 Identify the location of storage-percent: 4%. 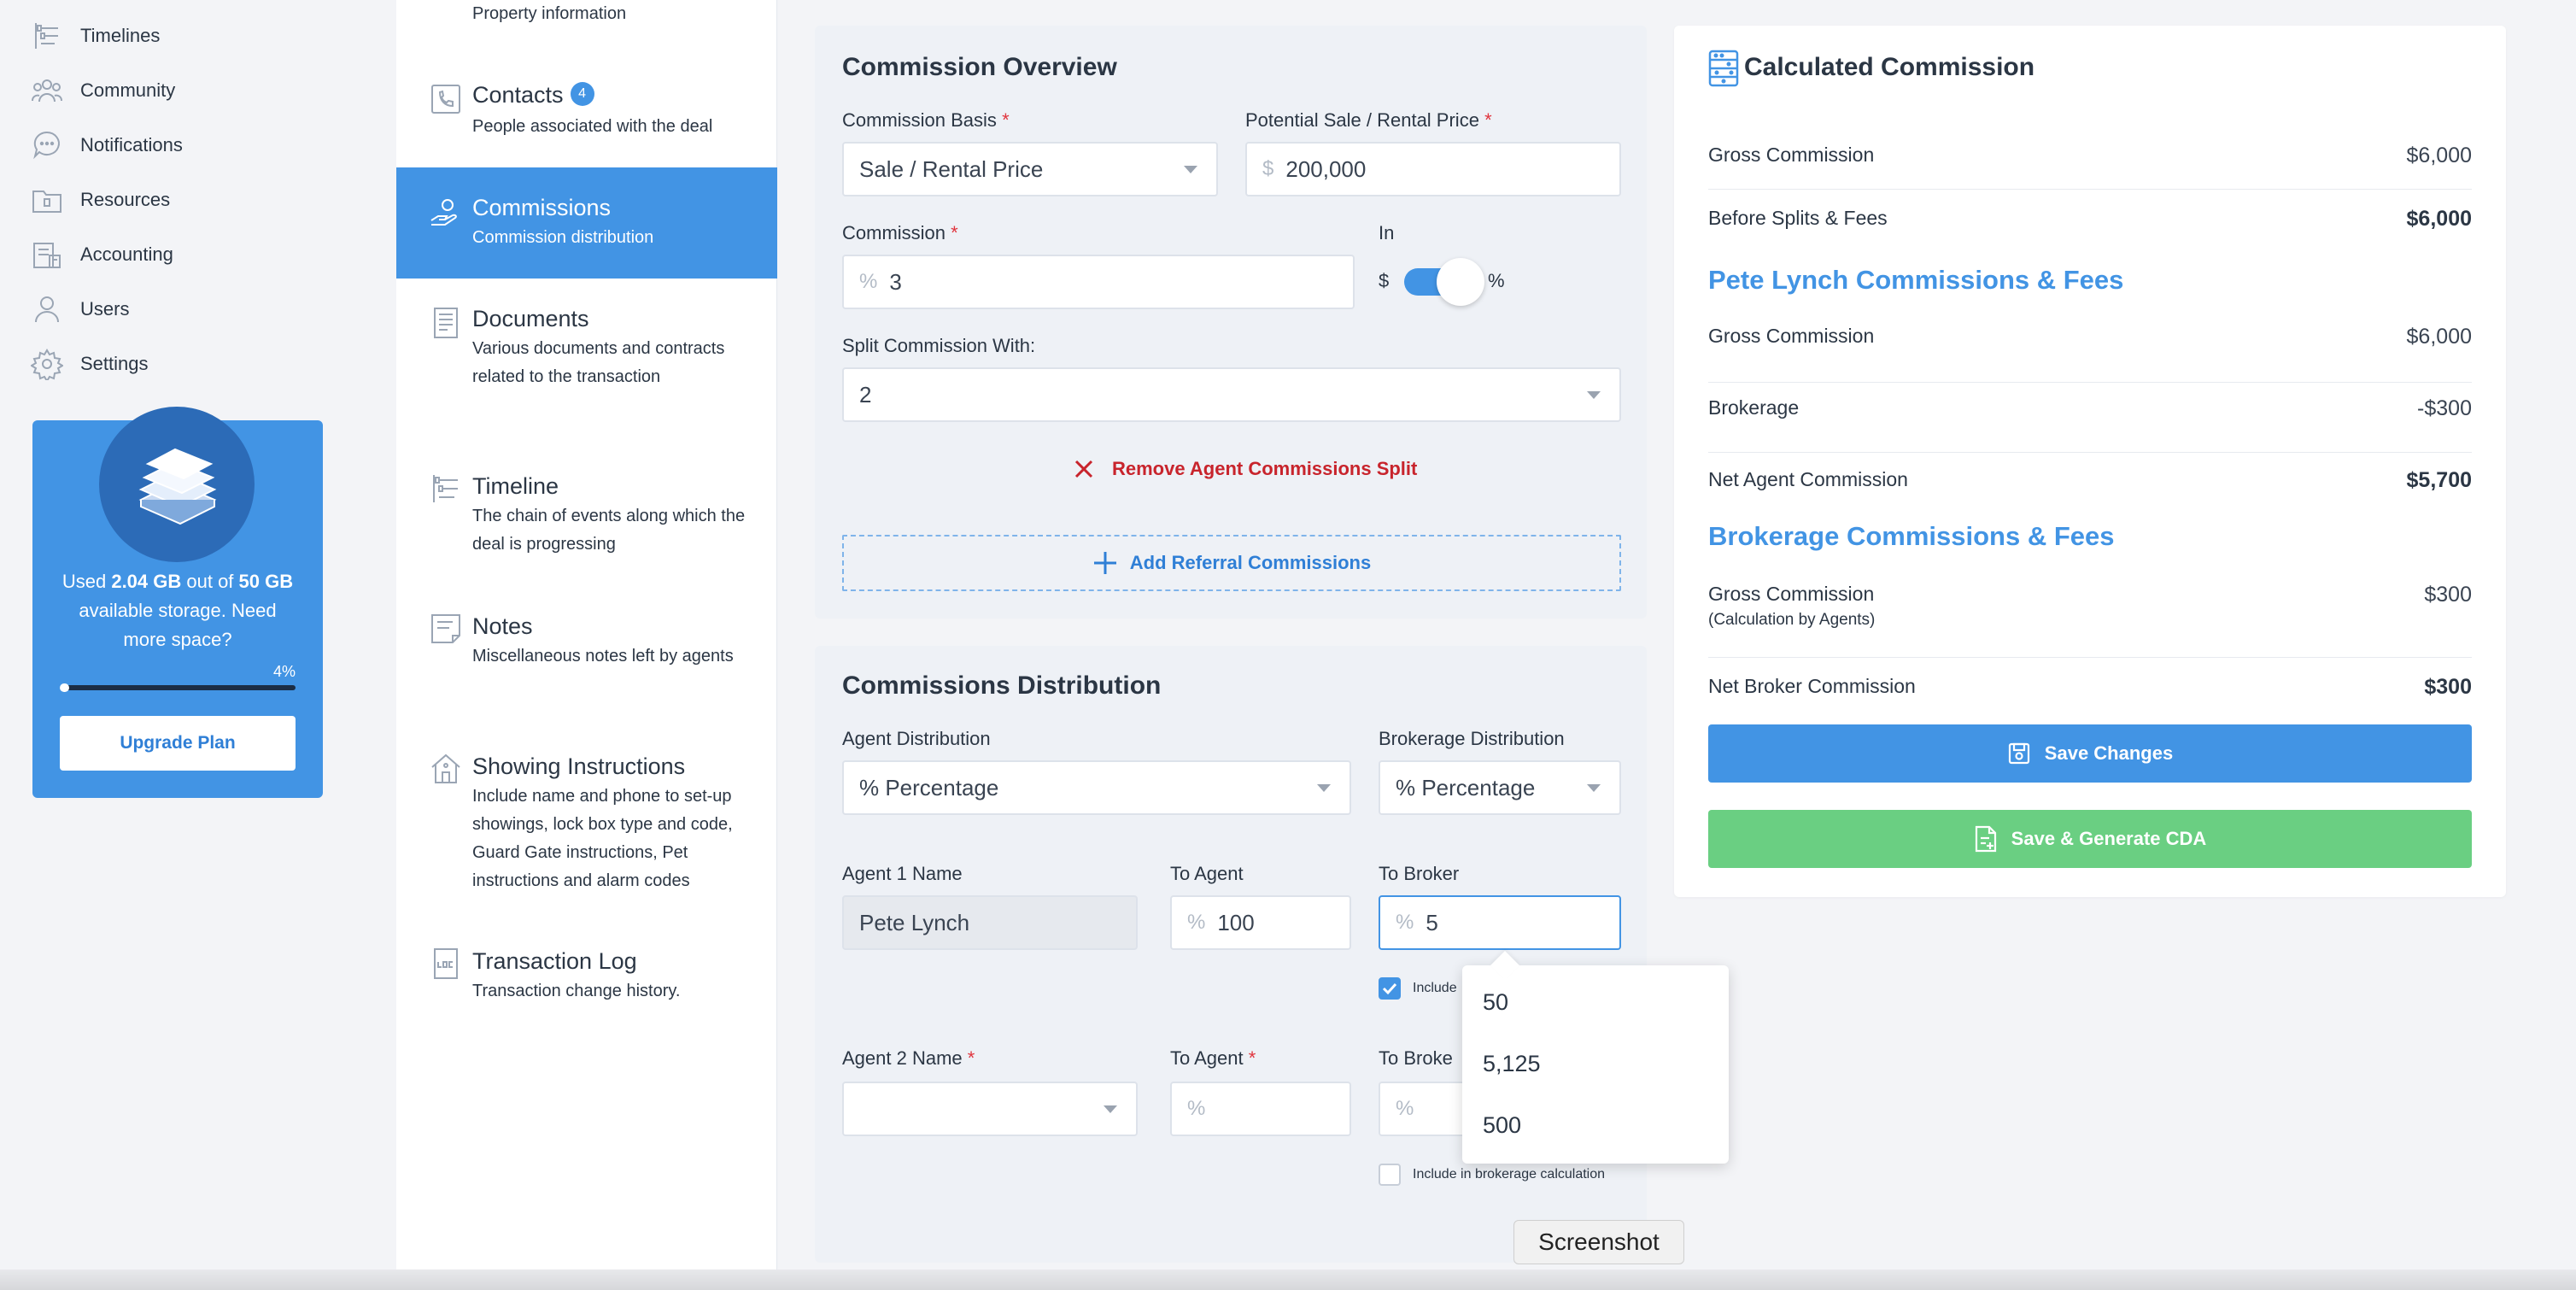
(284, 672).